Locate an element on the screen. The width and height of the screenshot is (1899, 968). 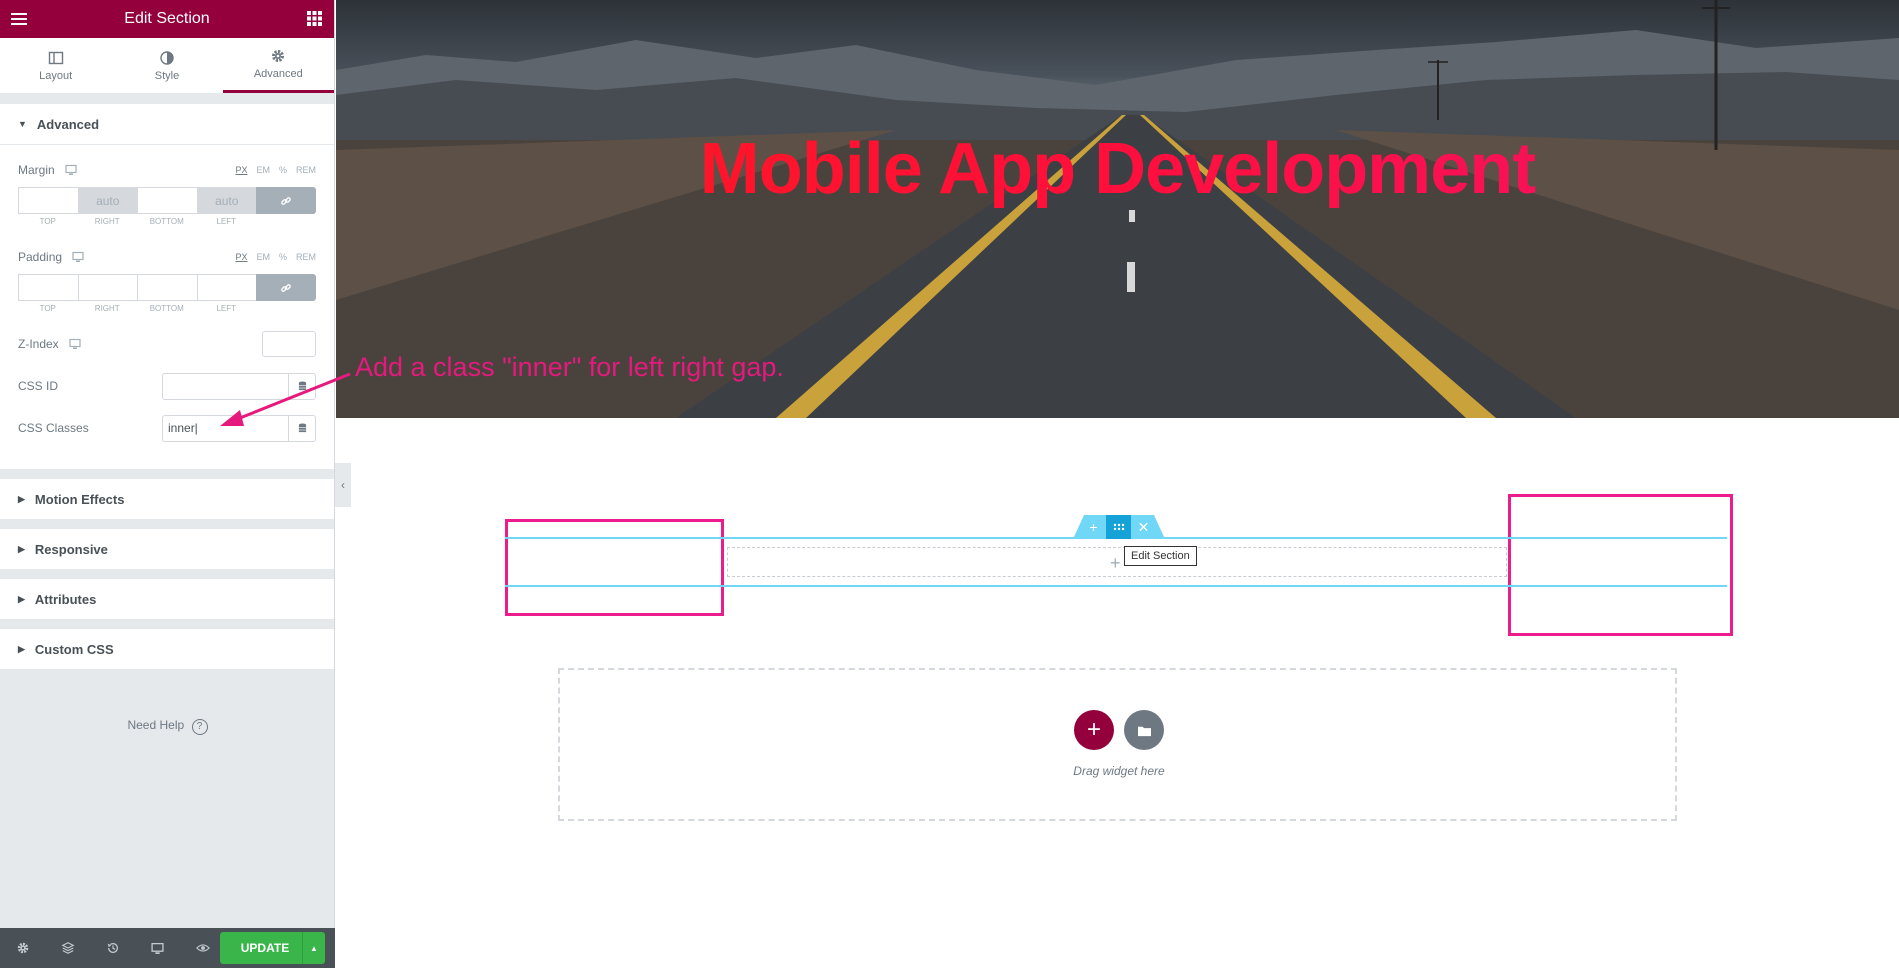
add-template-button is located at coordinates (1144, 730).